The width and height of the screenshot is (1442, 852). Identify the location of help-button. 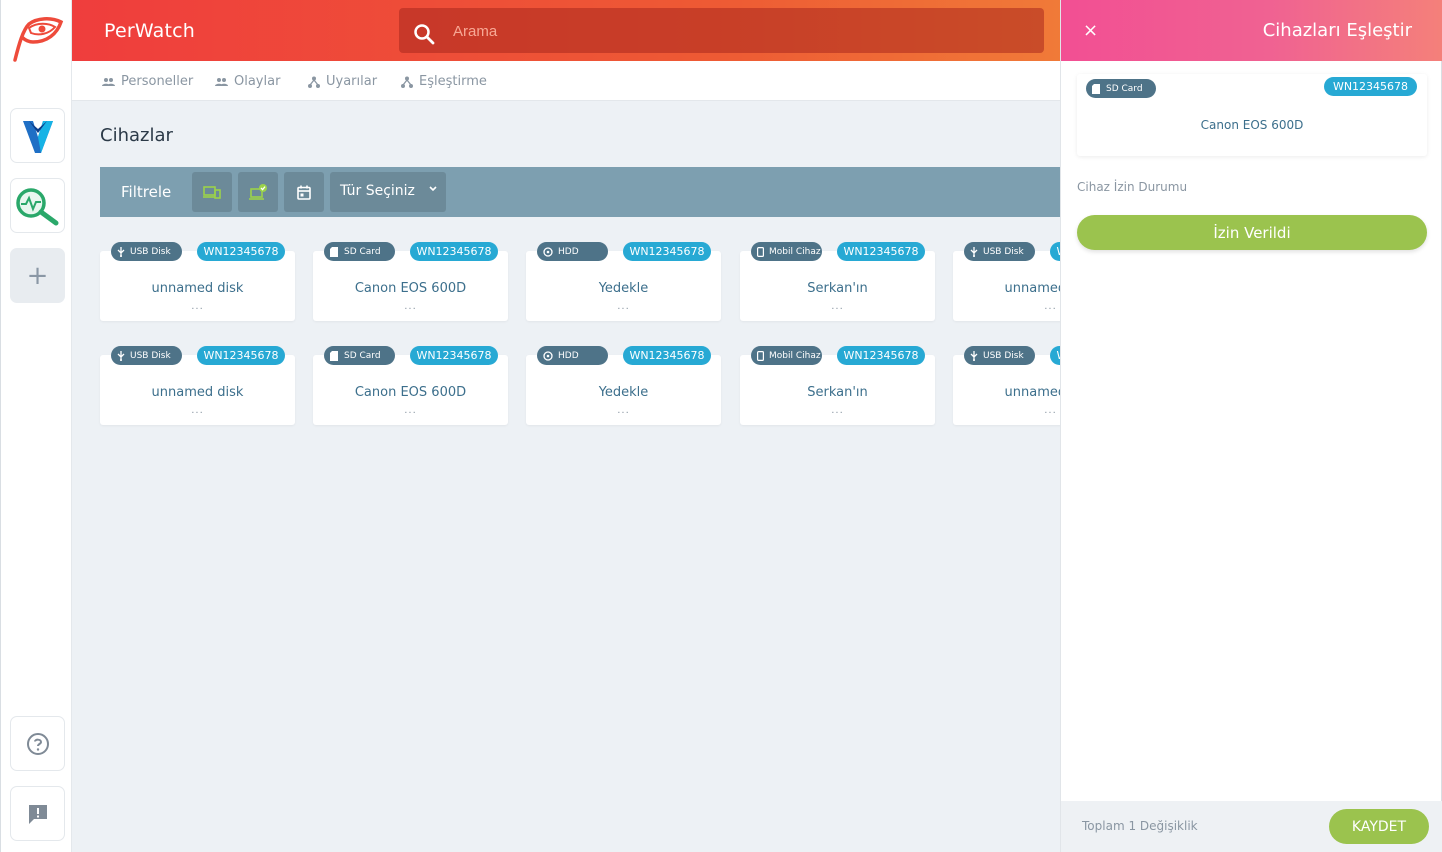
(37, 743).